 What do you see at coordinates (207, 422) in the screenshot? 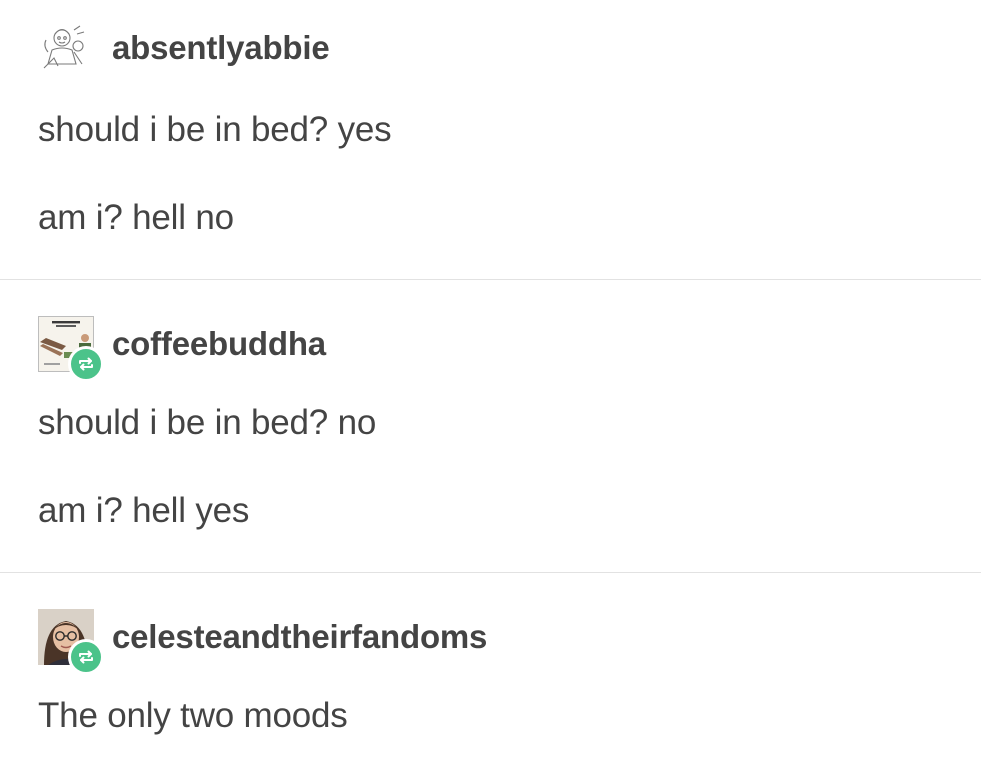
I see `post-text-line: should i be in bed? no` at bounding box center [207, 422].